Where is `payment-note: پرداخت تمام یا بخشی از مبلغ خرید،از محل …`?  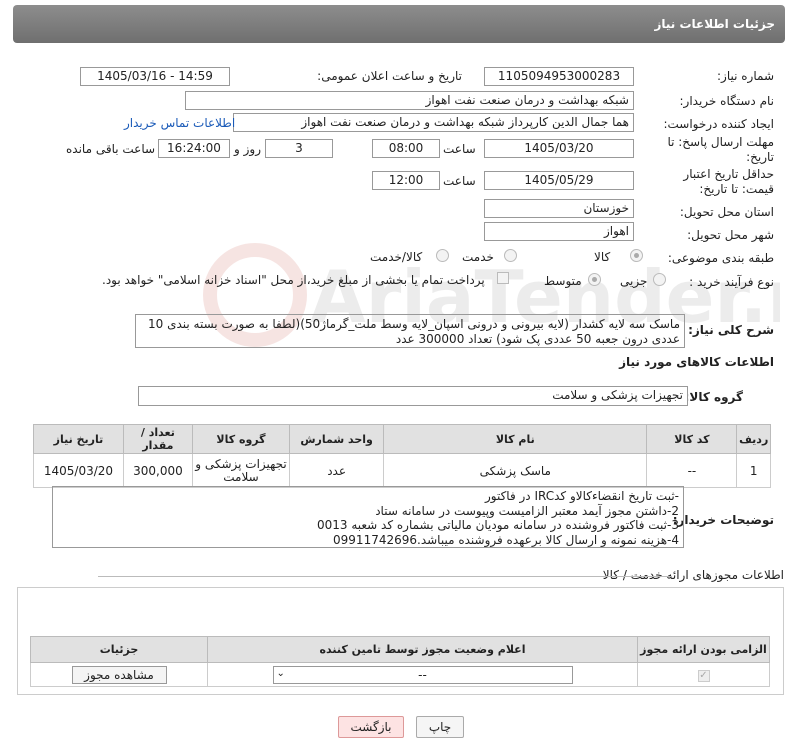 payment-note: پرداخت تمام یا بخشی از مبلغ خرید،از محل … is located at coordinates (293, 280).